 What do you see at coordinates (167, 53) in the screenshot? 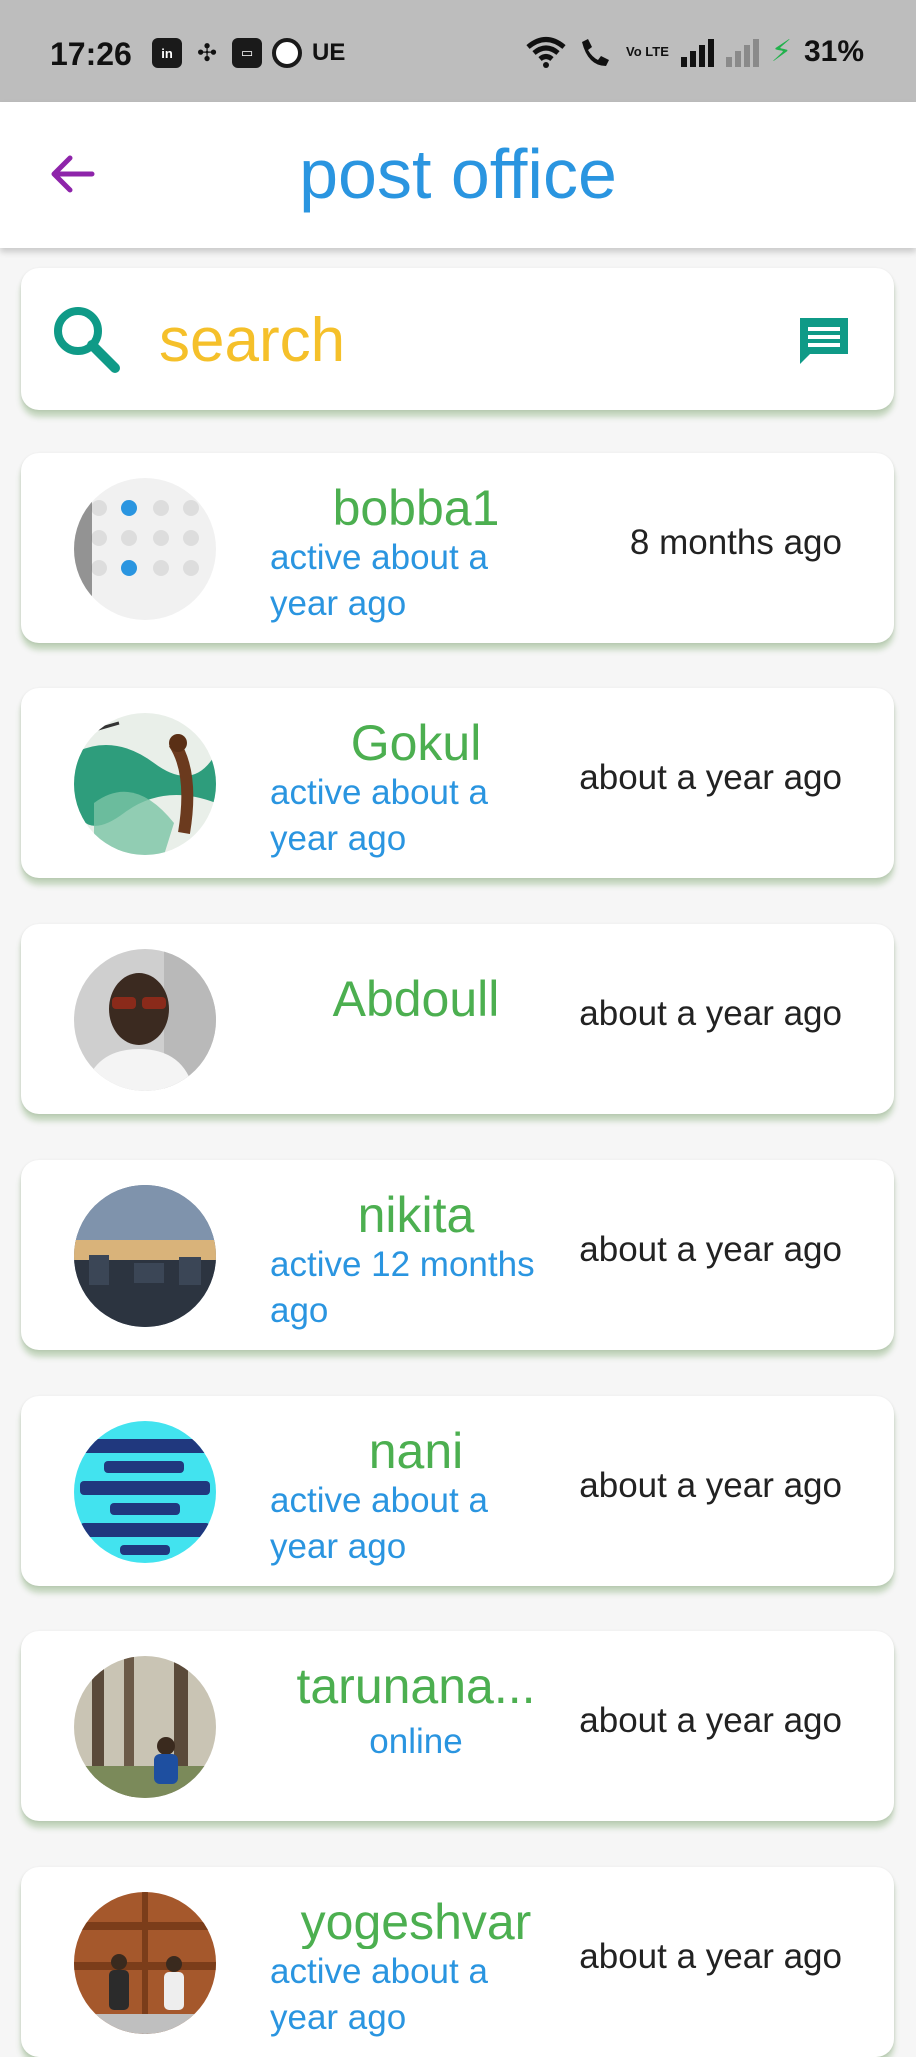
I see `linkedin-icon: in` at bounding box center [167, 53].